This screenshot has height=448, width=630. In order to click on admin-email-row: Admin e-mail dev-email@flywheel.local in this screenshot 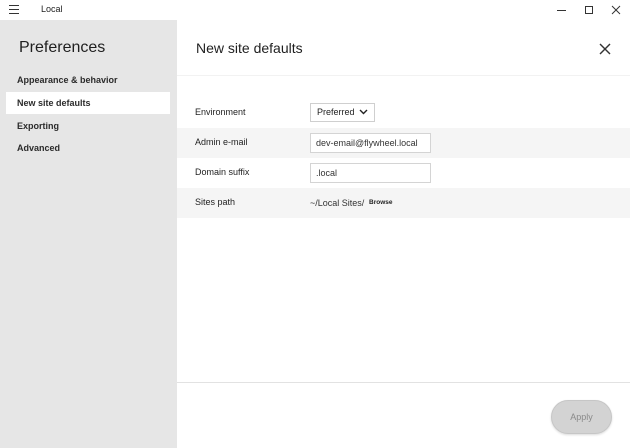, I will do `click(403, 143)`.